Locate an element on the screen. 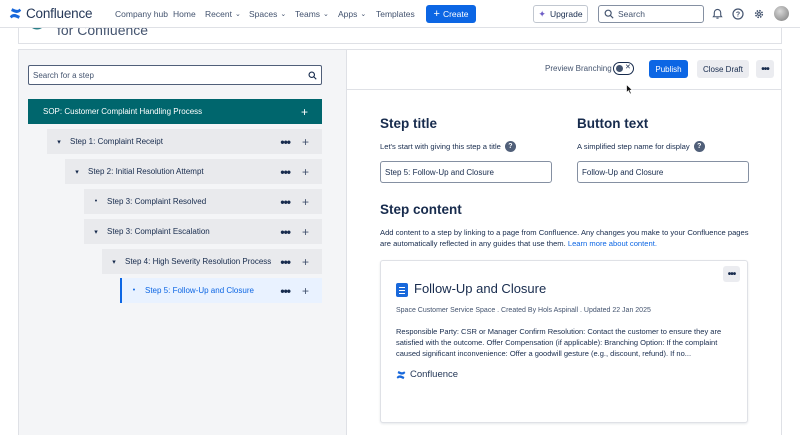 The width and height of the screenshot is (800, 435). page-header-title: for Confluence is located at coordinates (103, 33).